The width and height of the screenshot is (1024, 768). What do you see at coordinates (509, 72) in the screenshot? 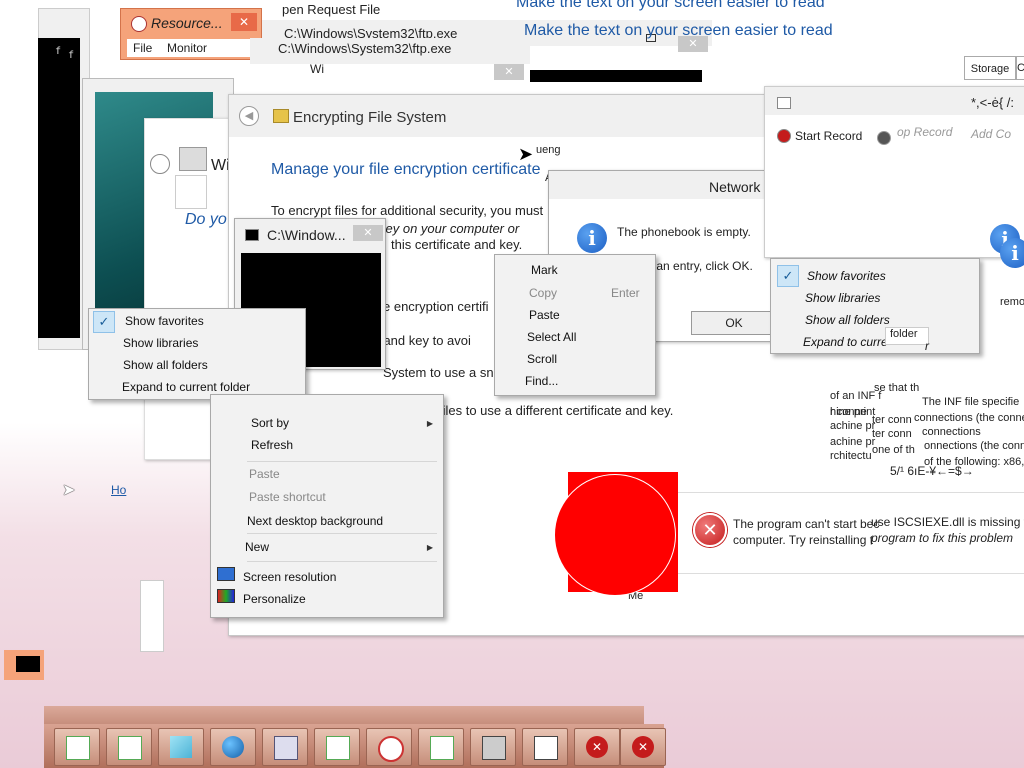
I see `close-icon-fragment: ✕` at bounding box center [509, 72].